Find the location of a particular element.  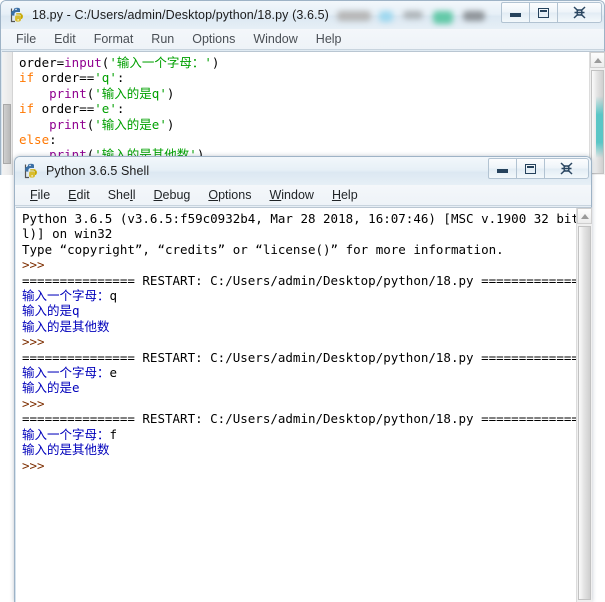

shell-window-controls is located at coordinates (538, 169).